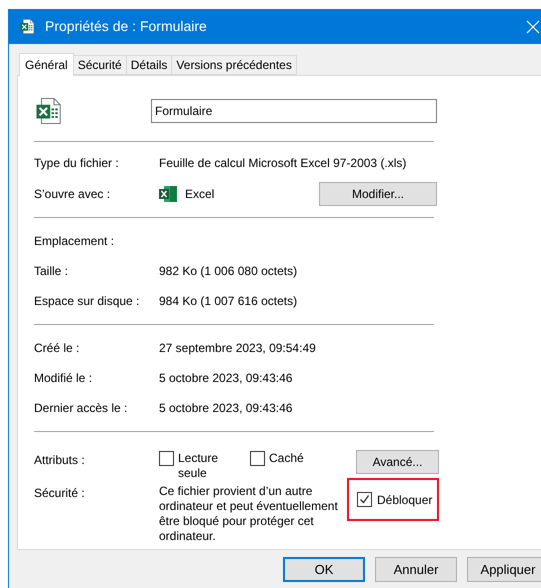 The image size is (541, 588). What do you see at coordinates (87, 301) in the screenshot?
I see `field-label: Espace sur disque :` at bounding box center [87, 301].